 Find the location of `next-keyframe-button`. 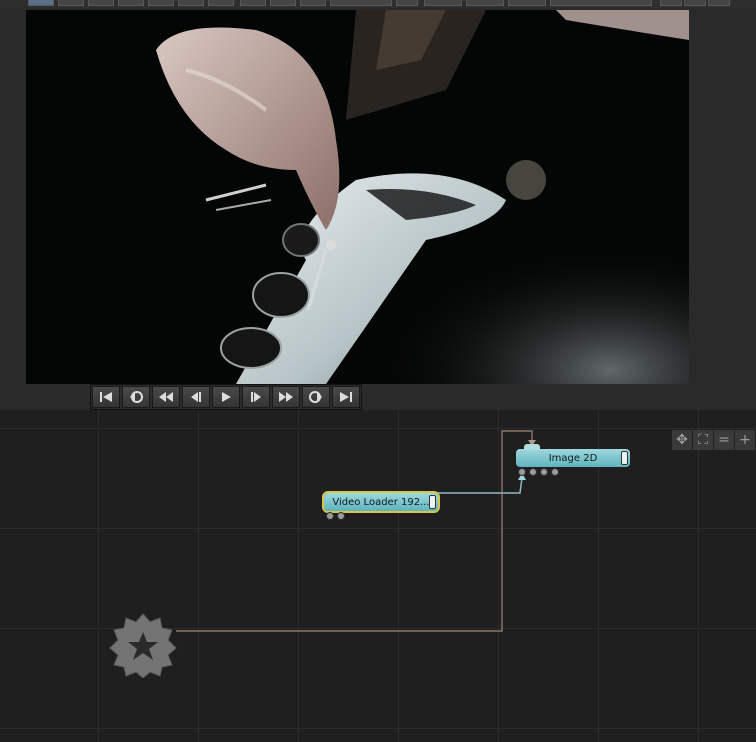

next-keyframe-button is located at coordinates (316, 397).